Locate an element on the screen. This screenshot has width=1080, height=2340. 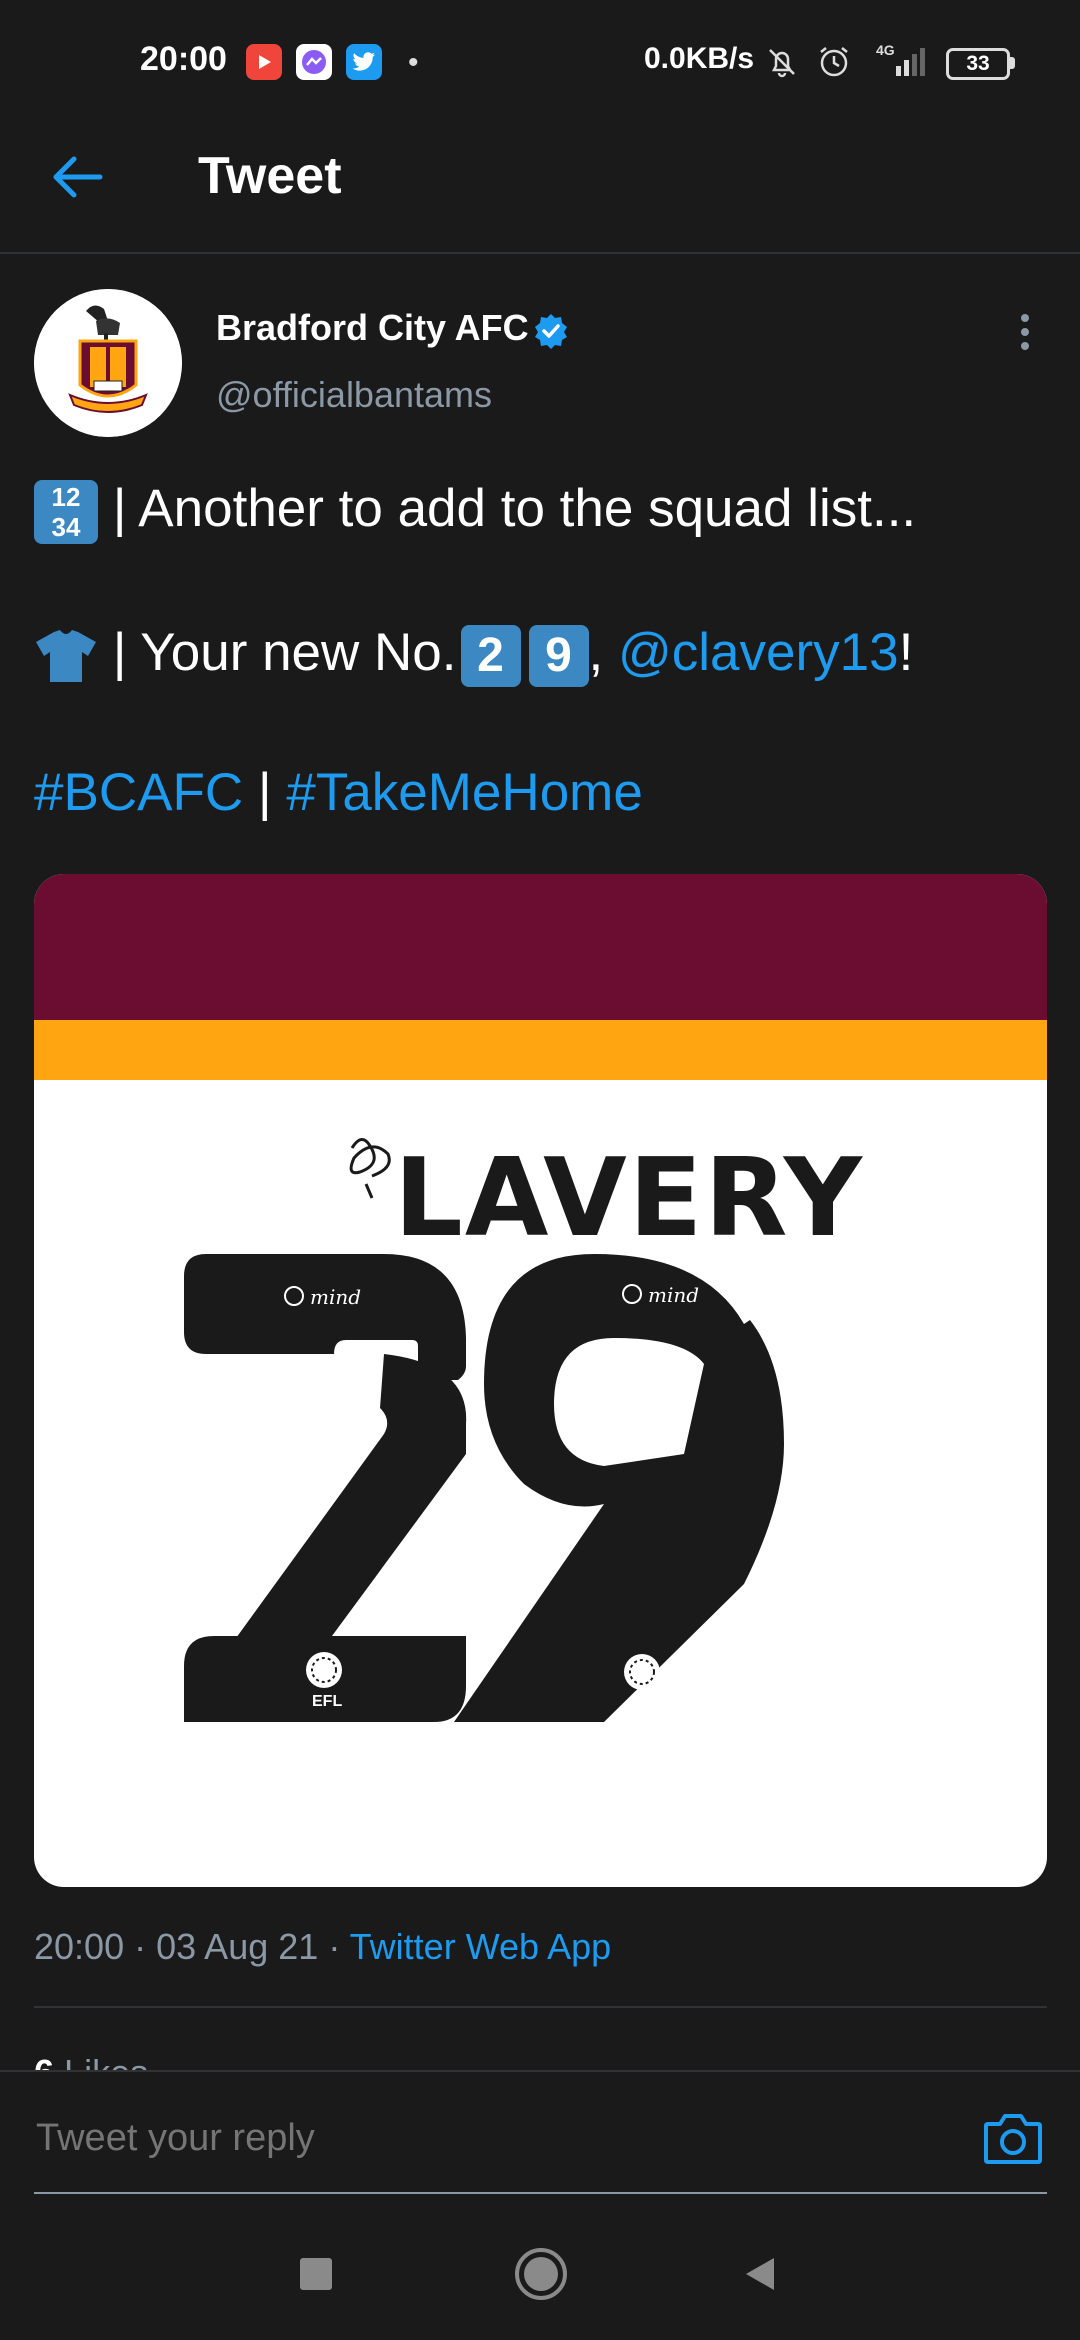
tweet-source-link: Twitter Web App is located at coordinates (480, 1946).